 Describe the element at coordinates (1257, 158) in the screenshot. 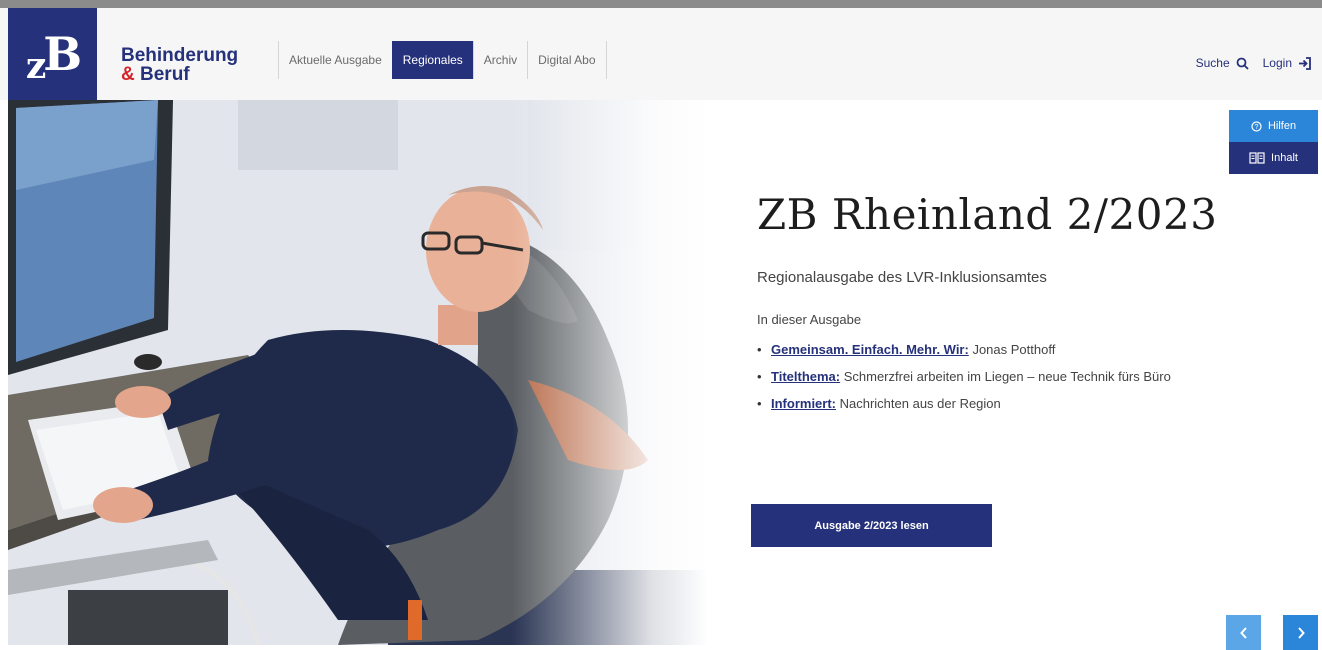

I see `book-icon` at that location.